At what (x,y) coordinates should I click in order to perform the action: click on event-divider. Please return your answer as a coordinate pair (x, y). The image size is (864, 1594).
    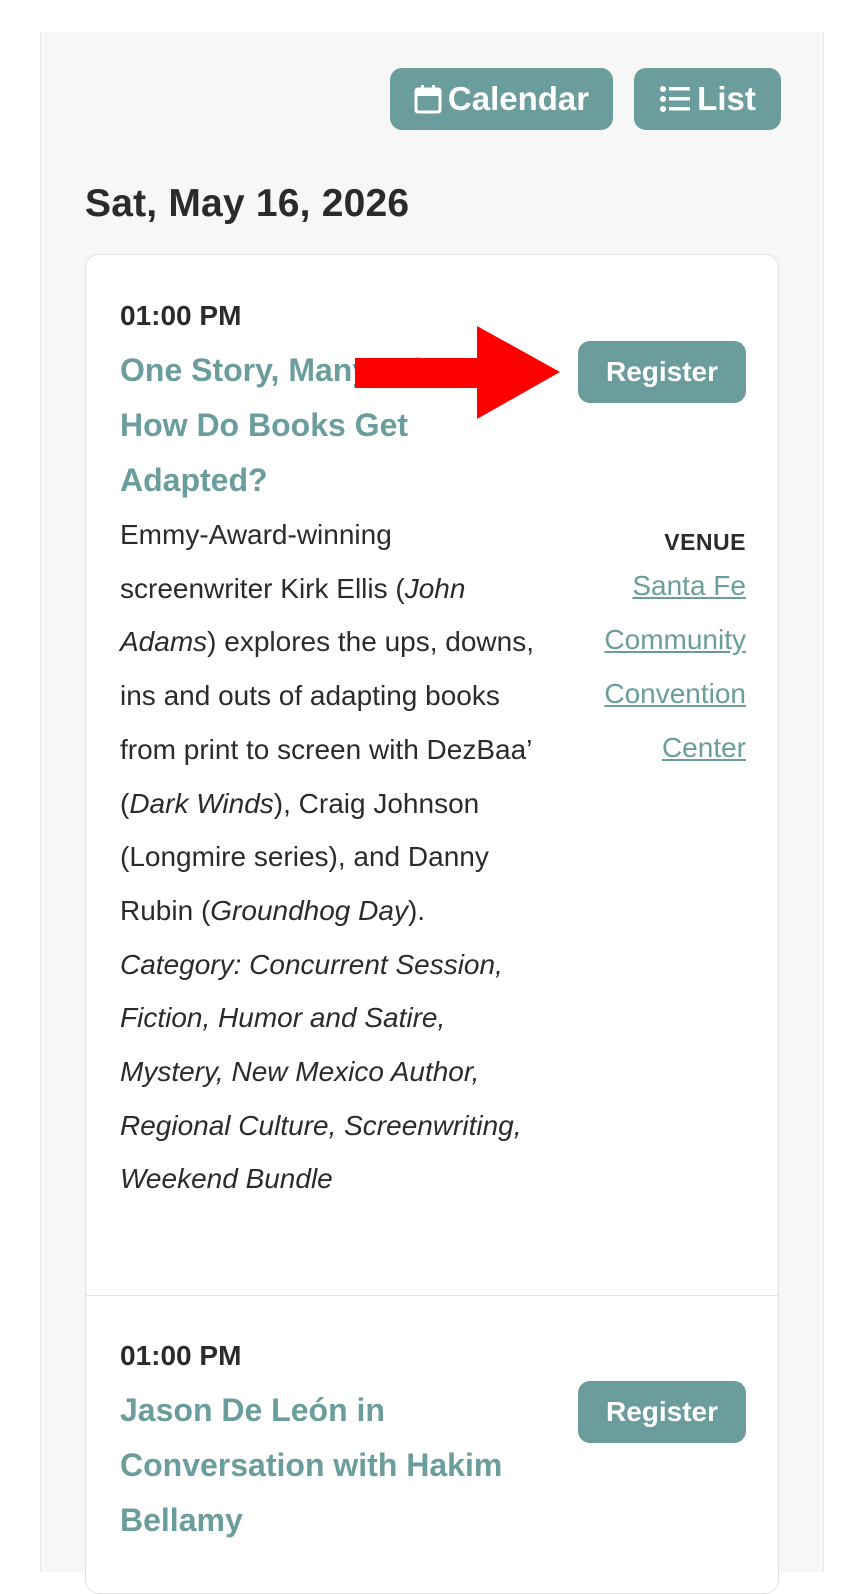
    Looking at the image, I should click on (432, 1295).